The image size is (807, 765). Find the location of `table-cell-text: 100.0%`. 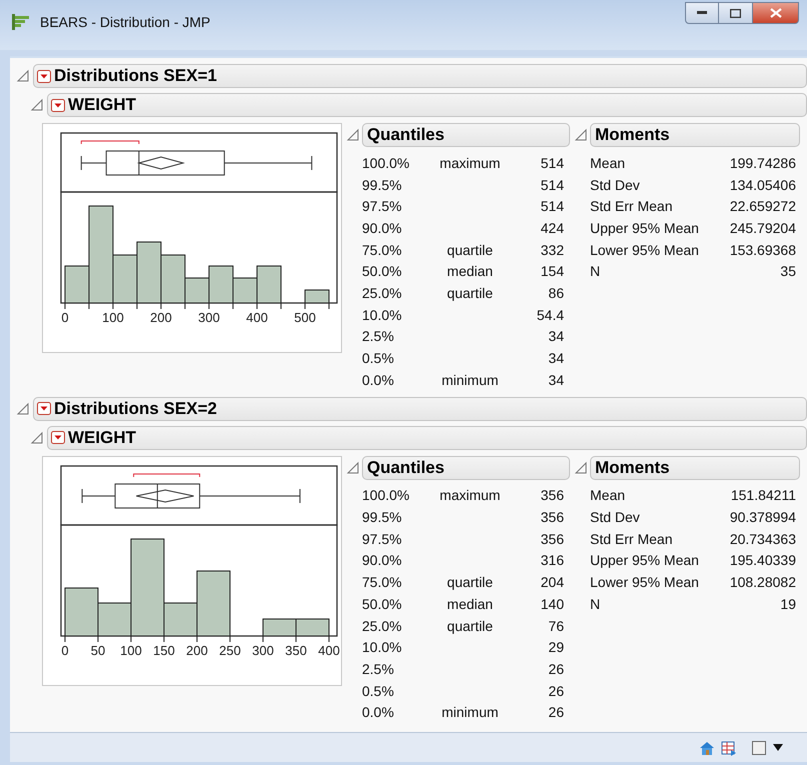

table-cell-text: 100.0% is located at coordinates (386, 163).